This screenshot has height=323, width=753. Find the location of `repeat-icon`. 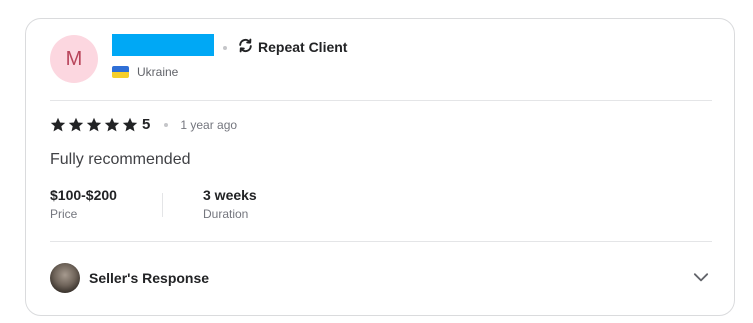

repeat-icon is located at coordinates (245, 47).